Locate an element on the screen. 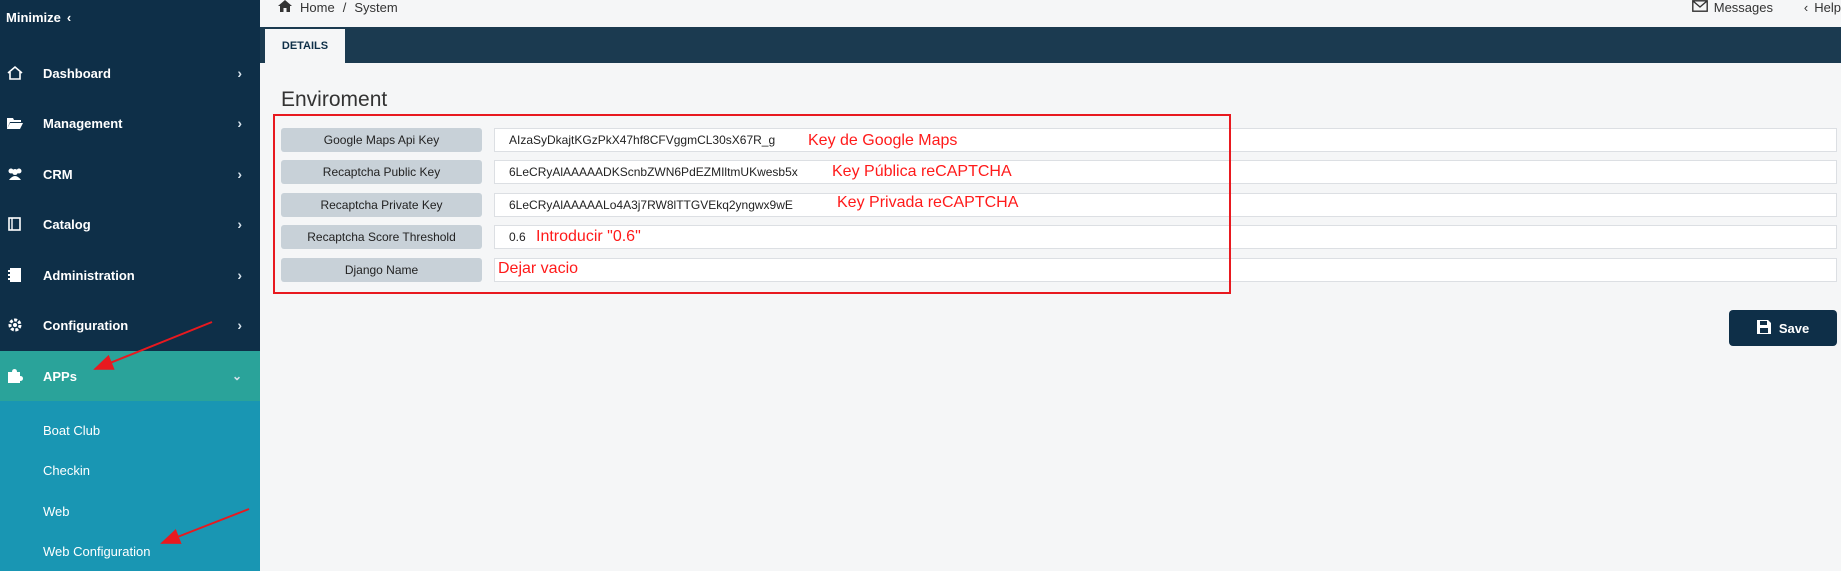 This screenshot has width=1841, height=571. sidebar-subitem-boat-club: Boat Club is located at coordinates (71, 430).